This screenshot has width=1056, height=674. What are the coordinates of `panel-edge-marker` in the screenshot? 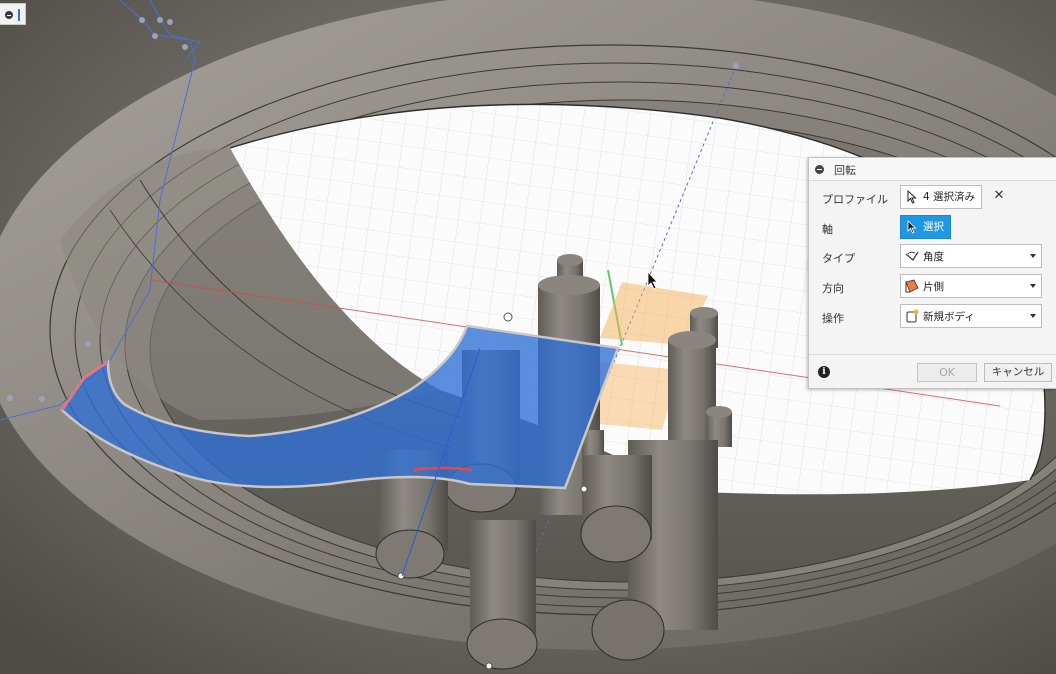 It's located at (19, 15).